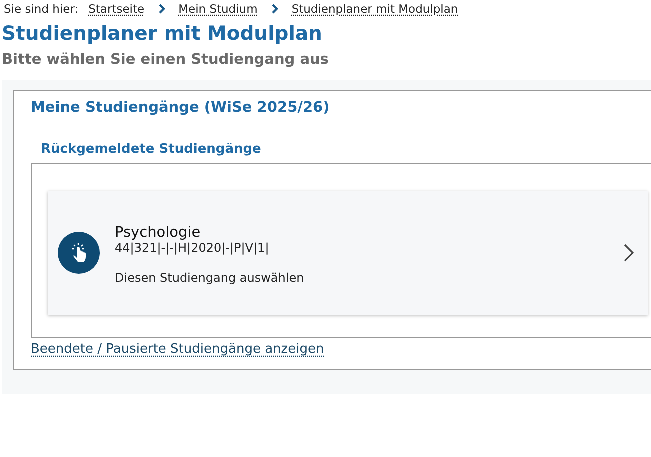 This screenshot has height=457, width=651. I want to click on breadcrumb-link: Mein Studium, so click(218, 9).